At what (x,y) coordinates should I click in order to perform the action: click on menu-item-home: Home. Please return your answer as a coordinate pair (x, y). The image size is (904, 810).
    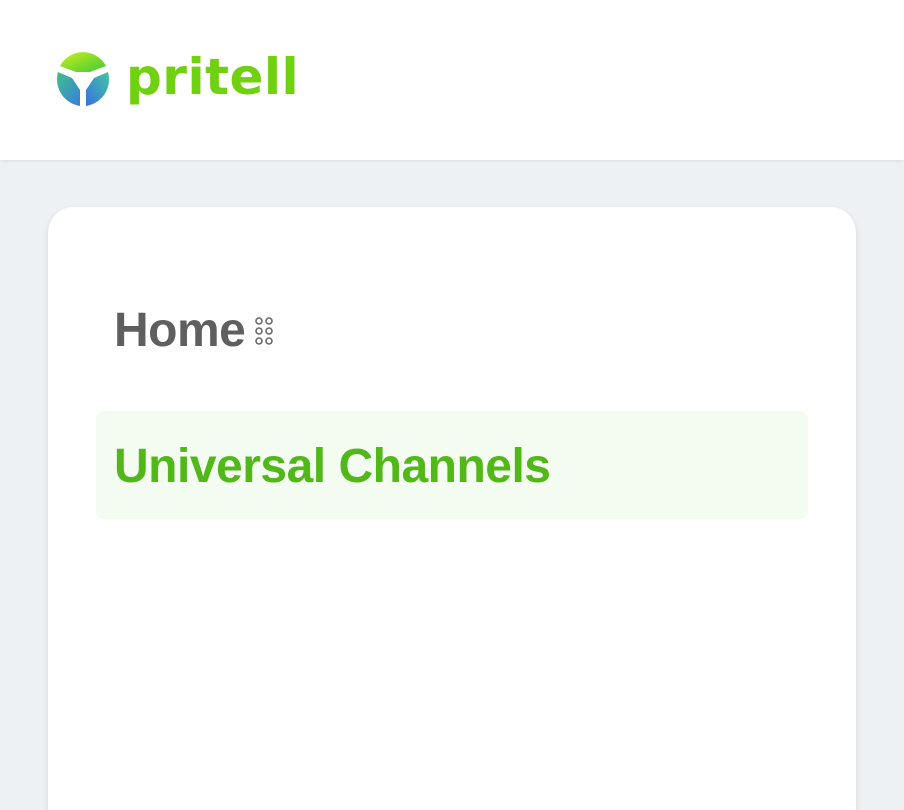
    Looking at the image, I should click on (194, 330).